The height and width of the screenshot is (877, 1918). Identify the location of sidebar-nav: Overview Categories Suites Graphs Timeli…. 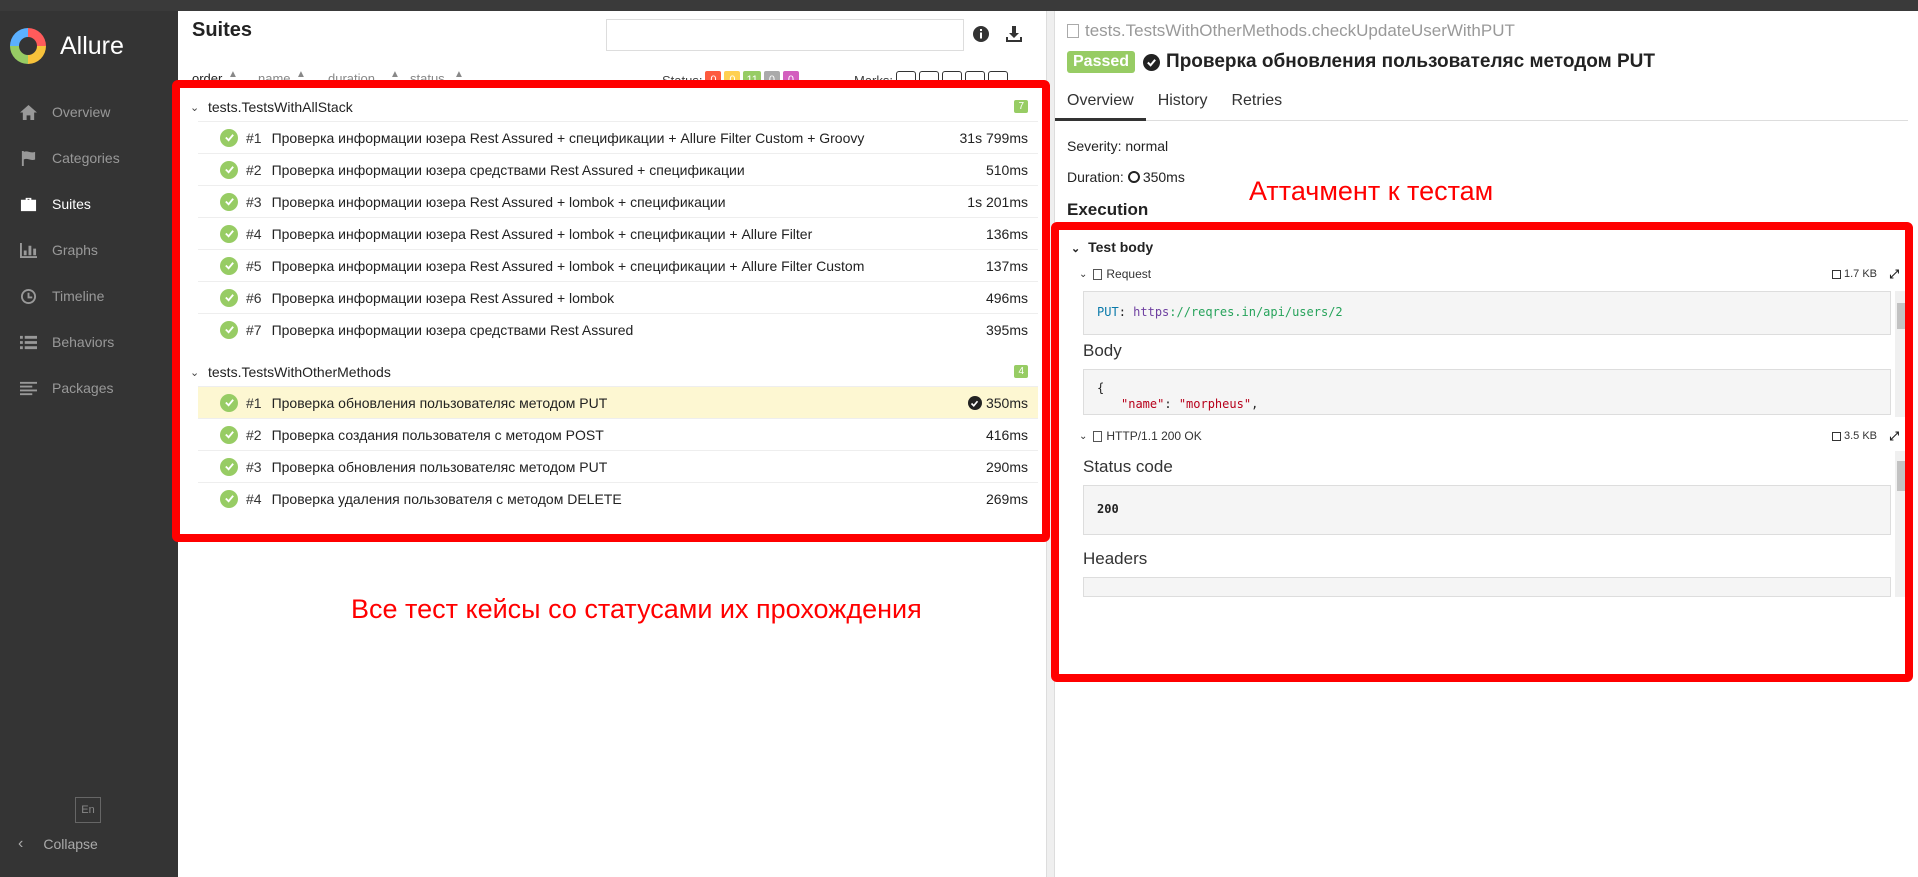
(89, 250).